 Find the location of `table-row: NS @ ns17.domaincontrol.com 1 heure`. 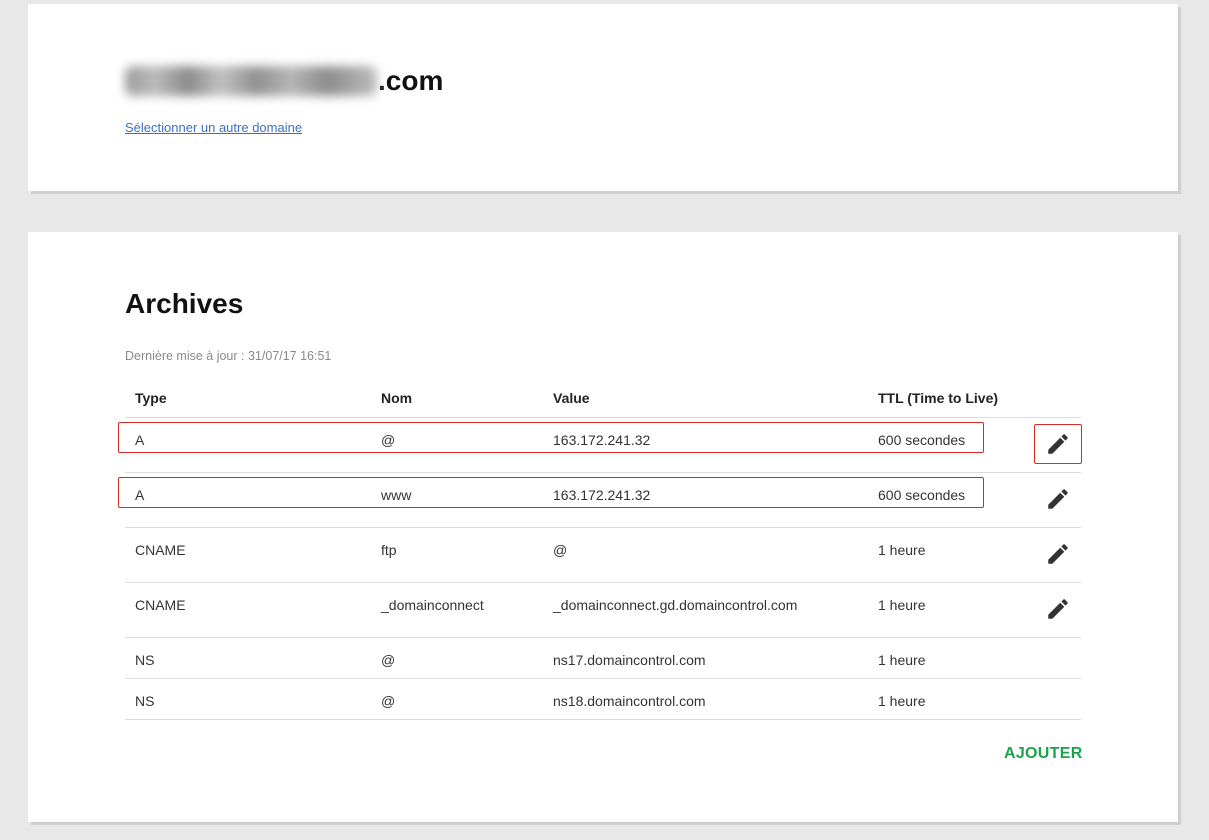

table-row: NS @ ns17.domaincontrol.com 1 heure is located at coordinates (603, 658).